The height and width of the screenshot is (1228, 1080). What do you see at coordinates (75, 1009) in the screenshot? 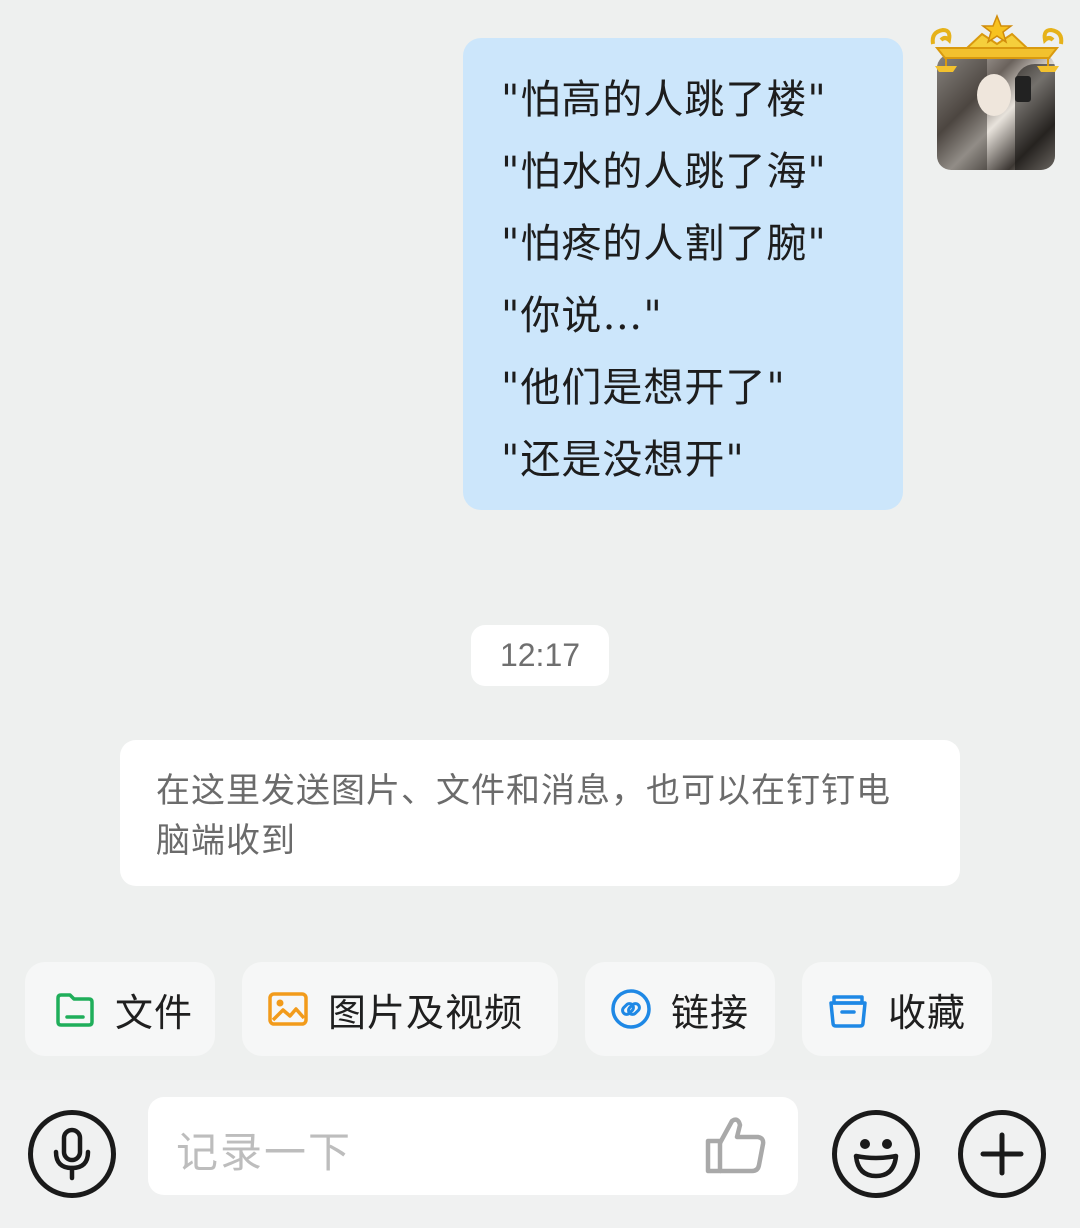
I see `folder-icon` at bounding box center [75, 1009].